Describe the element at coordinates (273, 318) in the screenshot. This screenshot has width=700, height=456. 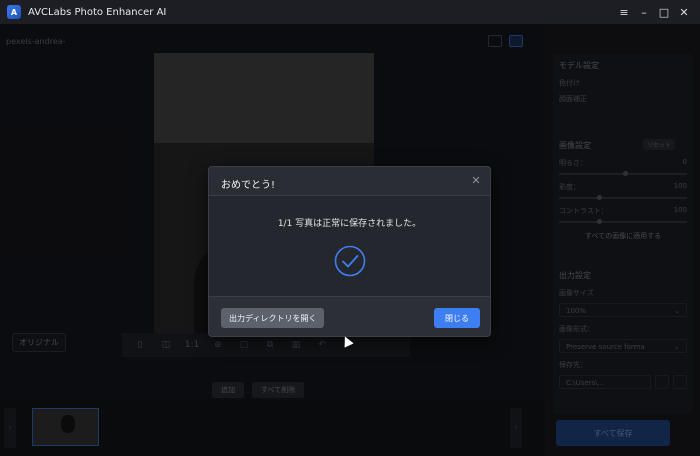
I see `open-output-directory-button: 出力ディレクトリを開く` at that location.